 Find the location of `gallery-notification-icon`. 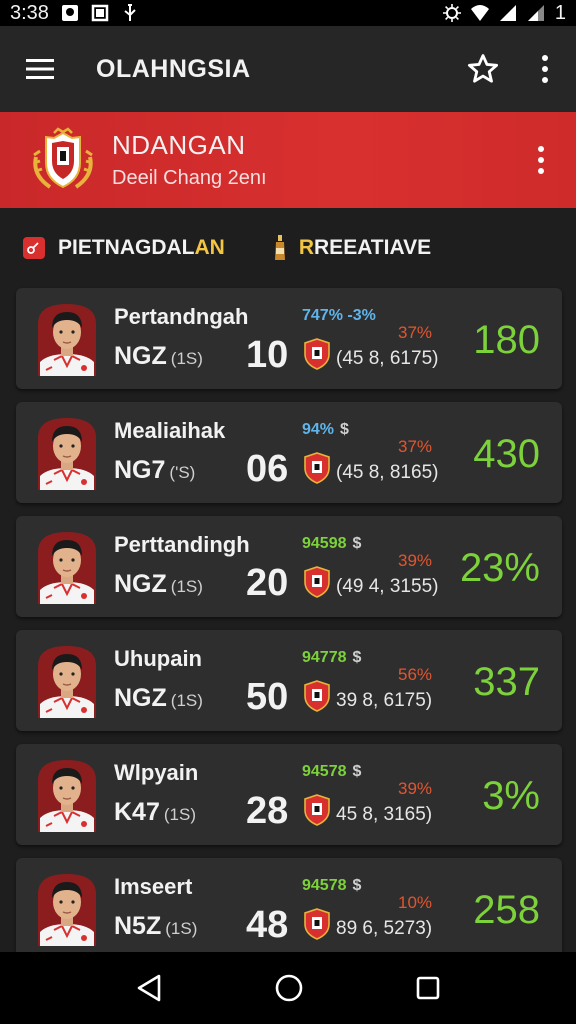

gallery-notification-icon is located at coordinates (69, 13).